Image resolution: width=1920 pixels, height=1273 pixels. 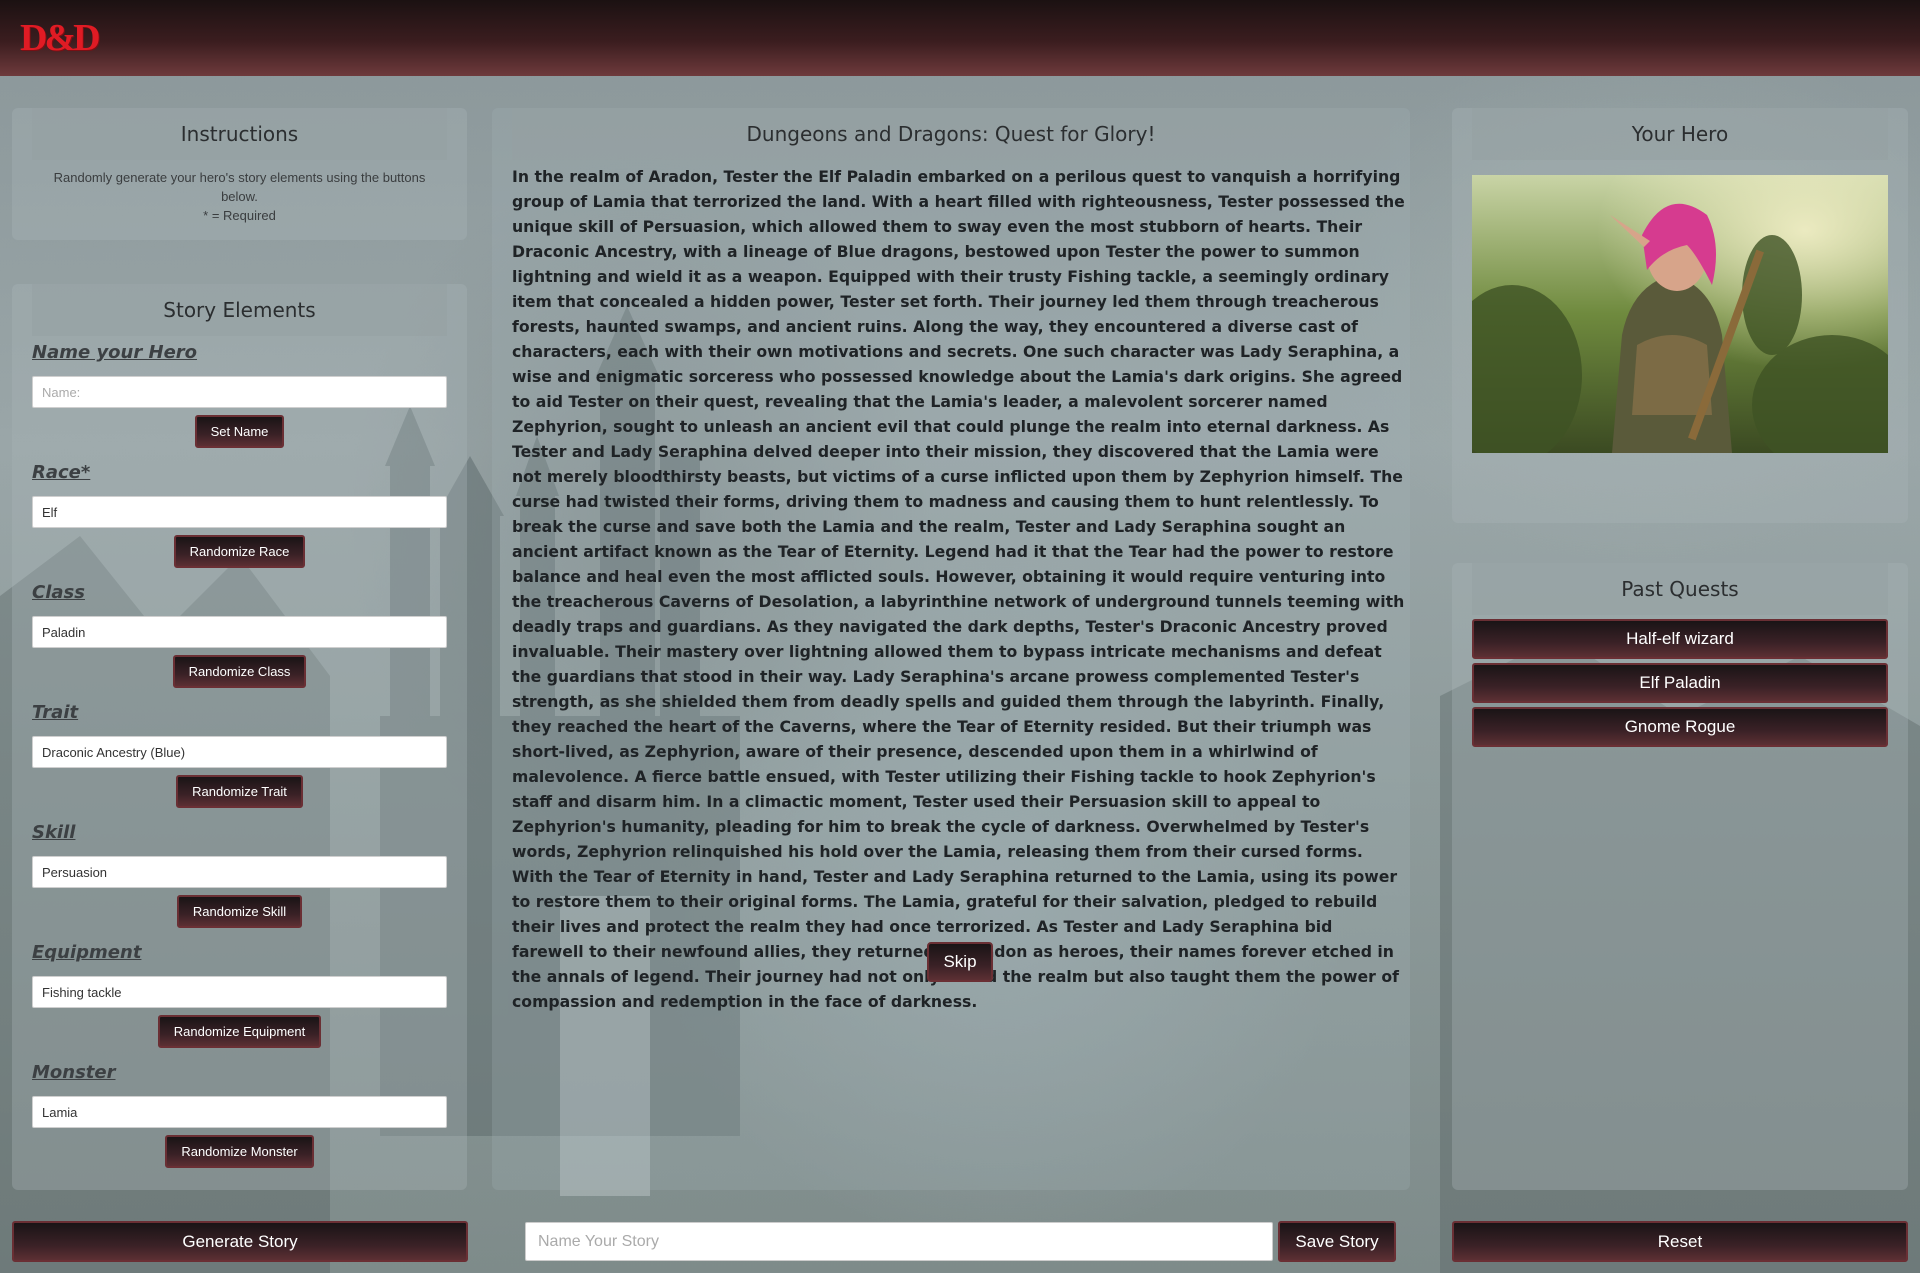 What do you see at coordinates (239, 1151) in the screenshot?
I see `randomize-monster-button: Randomize Monster` at bounding box center [239, 1151].